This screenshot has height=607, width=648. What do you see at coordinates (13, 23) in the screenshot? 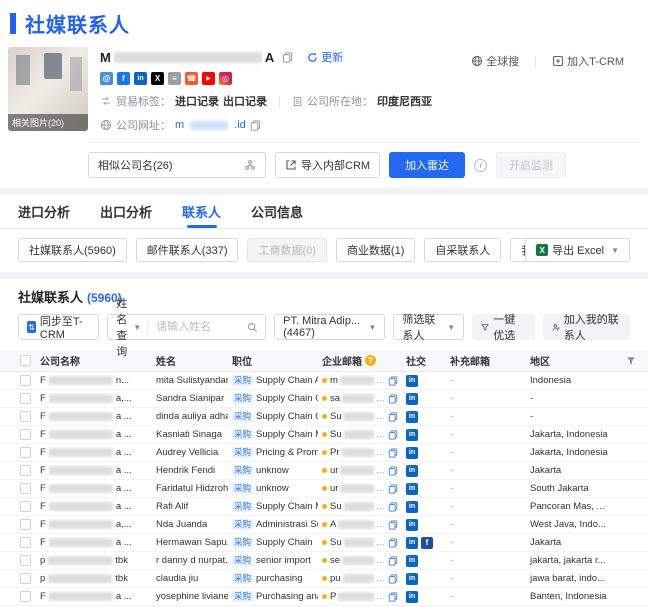
I see `title-accent-bar` at bounding box center [13, 23].